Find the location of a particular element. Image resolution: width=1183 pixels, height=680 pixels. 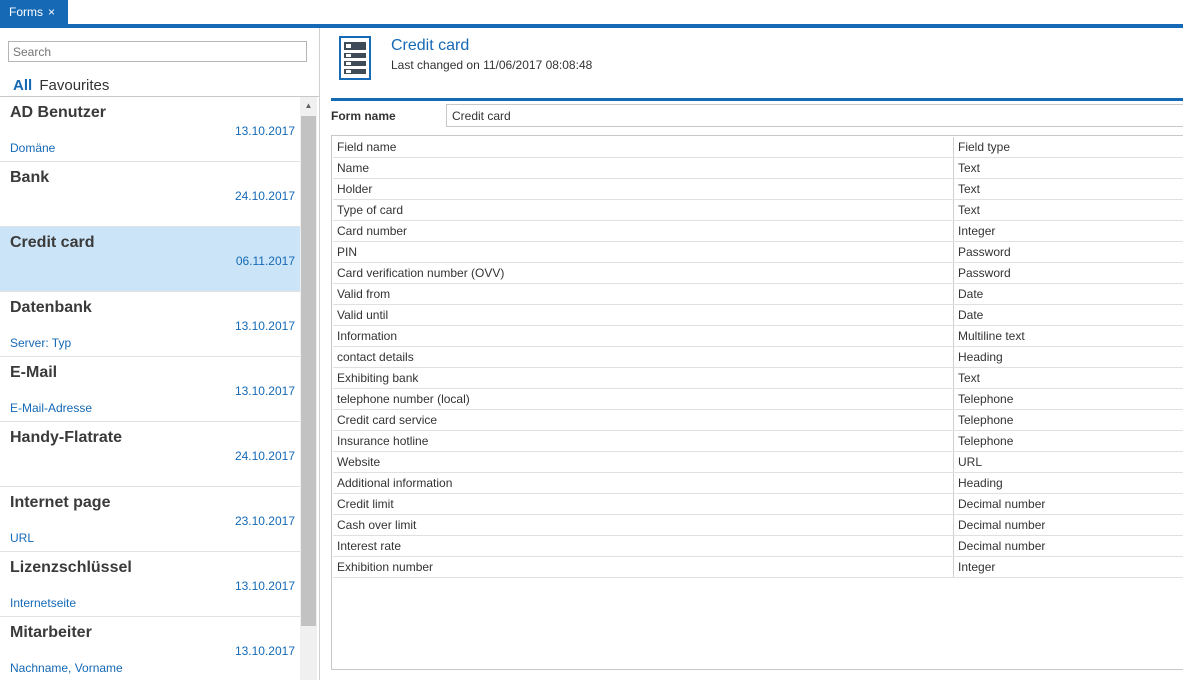

table-row: Valid until Date is located at coordinates (758, 315).